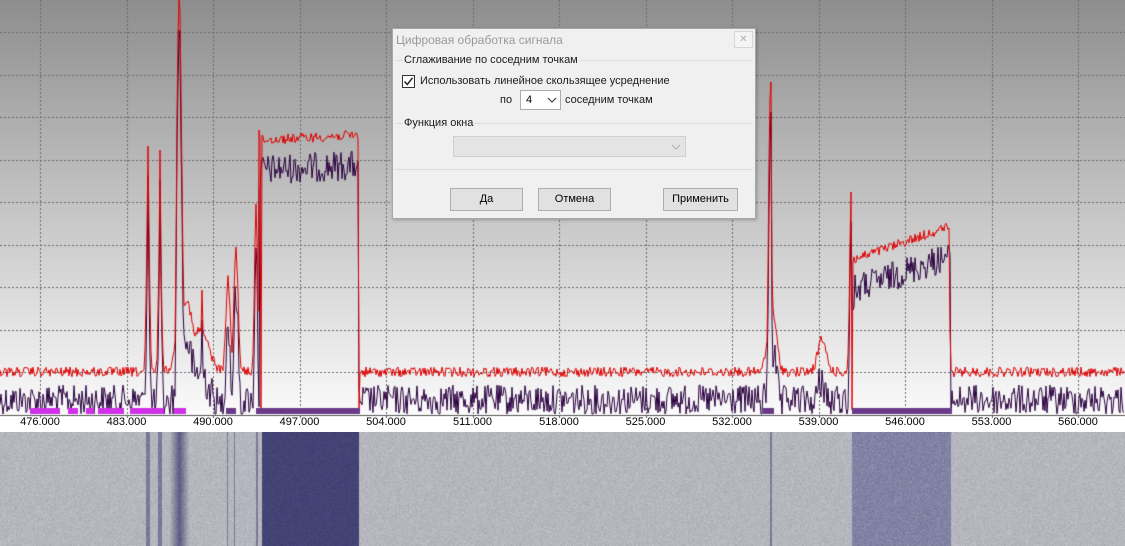  Describe the element at coordinates (126, 422) in the screenshot. I see `frequency-tick-label: 483.000` at that location.